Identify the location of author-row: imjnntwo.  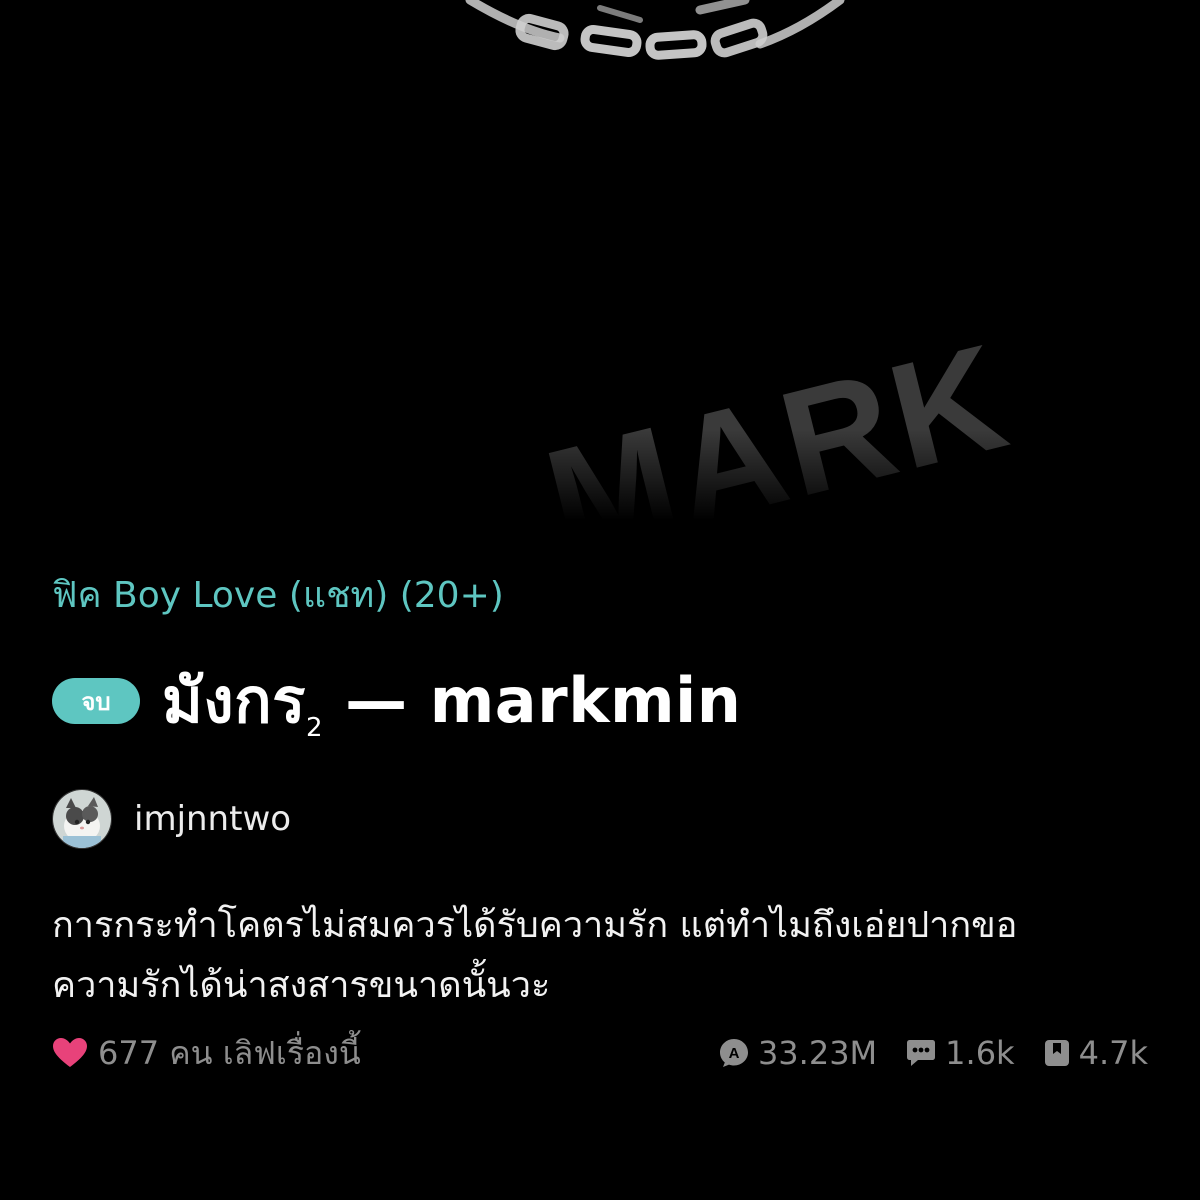
(171, 819).